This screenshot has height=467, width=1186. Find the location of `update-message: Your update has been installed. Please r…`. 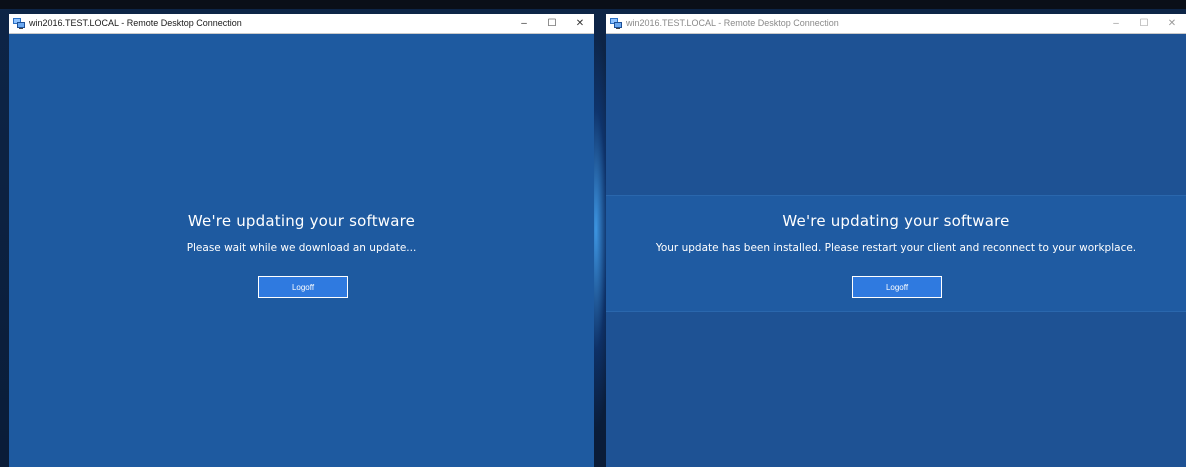

update-message: Your update has been installed. Please r… is located at coordinates (896, 248).